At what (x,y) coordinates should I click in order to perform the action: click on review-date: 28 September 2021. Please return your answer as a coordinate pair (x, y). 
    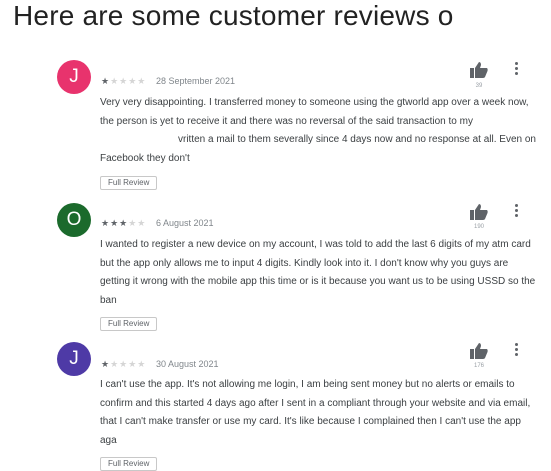
    Looking at the image, I should click on (196, 81).